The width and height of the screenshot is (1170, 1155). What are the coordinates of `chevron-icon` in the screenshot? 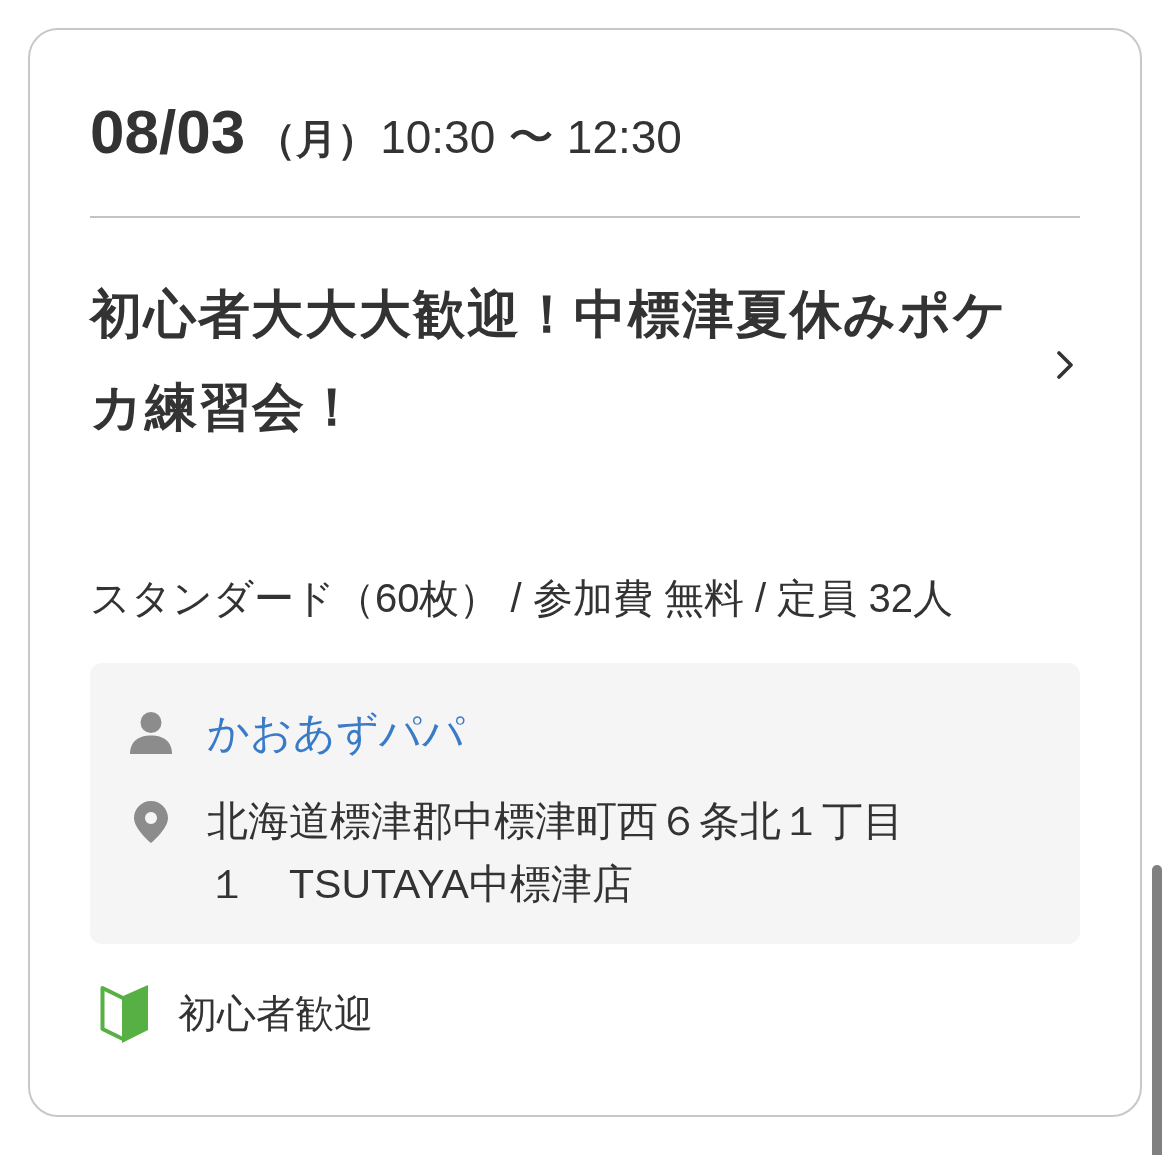 It's located at (1065, 365).